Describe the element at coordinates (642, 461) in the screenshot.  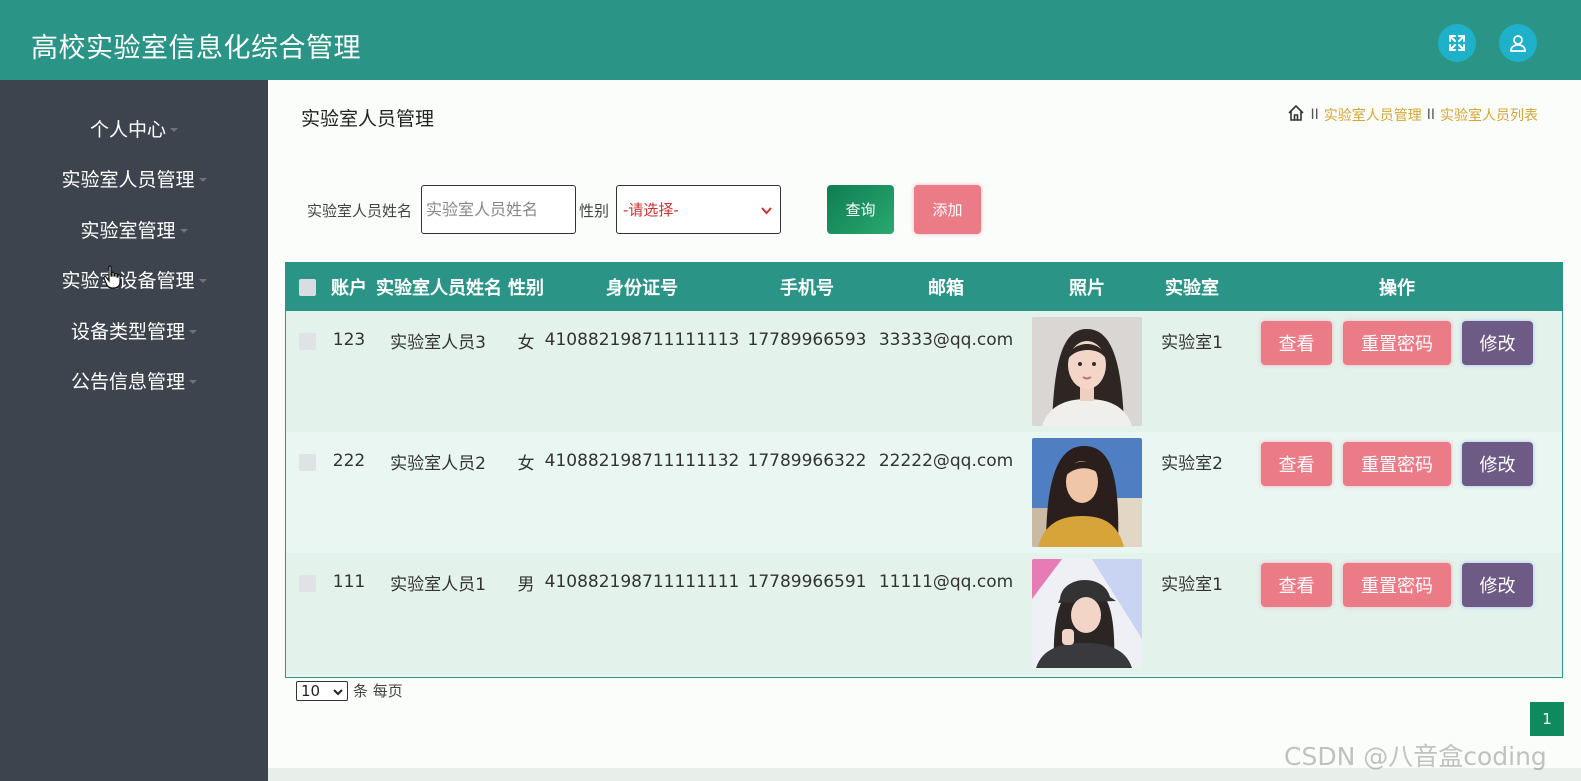
I see `cell-id-number: 410882198711111132` at that location.